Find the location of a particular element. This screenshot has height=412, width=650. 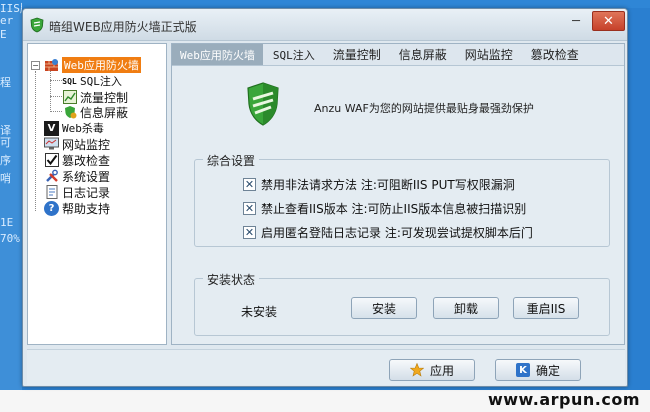

tree-item-label: SQL注入 is located at coordinates (101, 81).